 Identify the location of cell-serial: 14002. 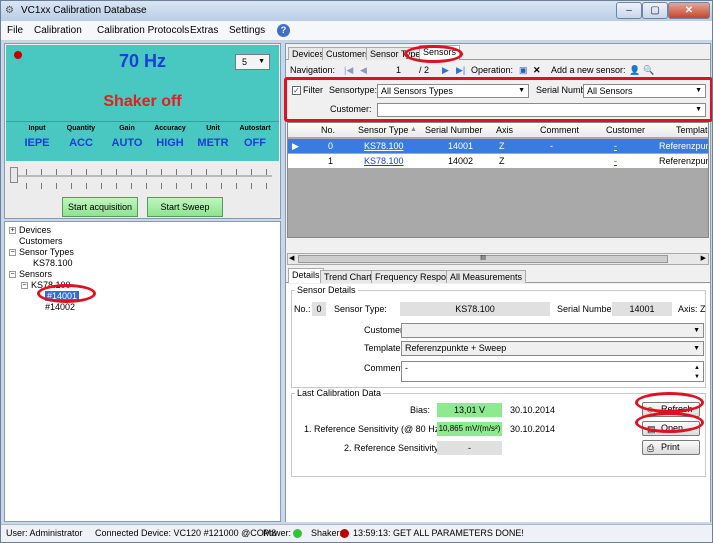
(461, 161).